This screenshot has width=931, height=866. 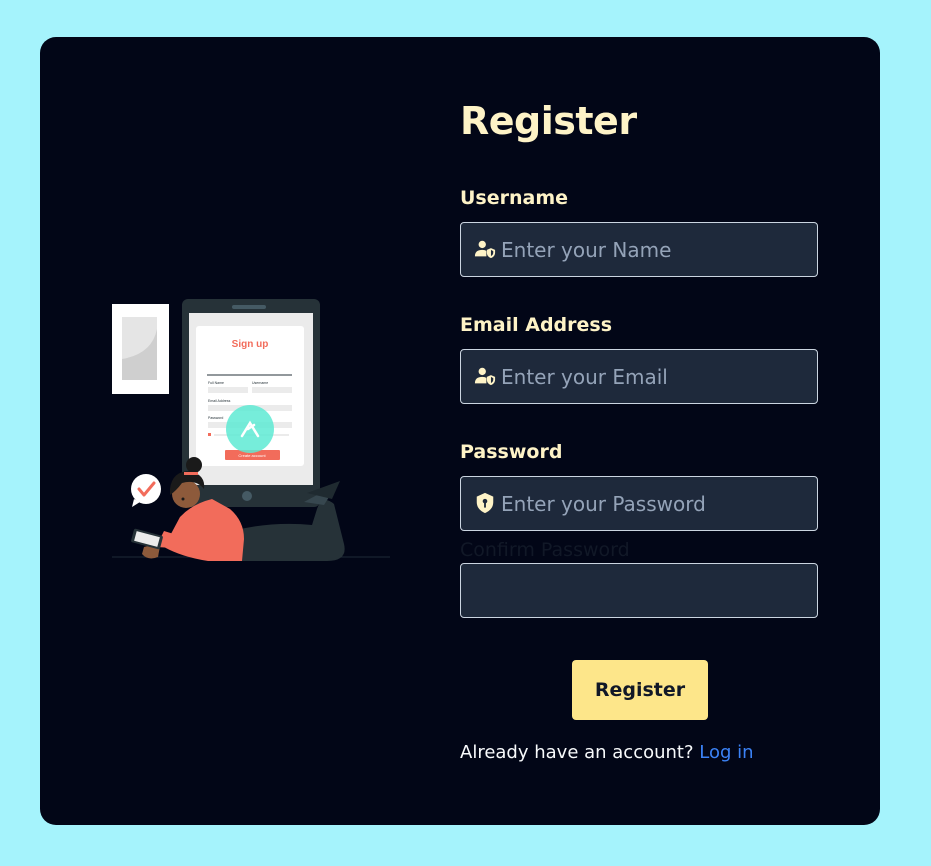 What do you see at coordinates (651, 376) in the screenshot?
I see `email-input` at bounding box center [651, 376].